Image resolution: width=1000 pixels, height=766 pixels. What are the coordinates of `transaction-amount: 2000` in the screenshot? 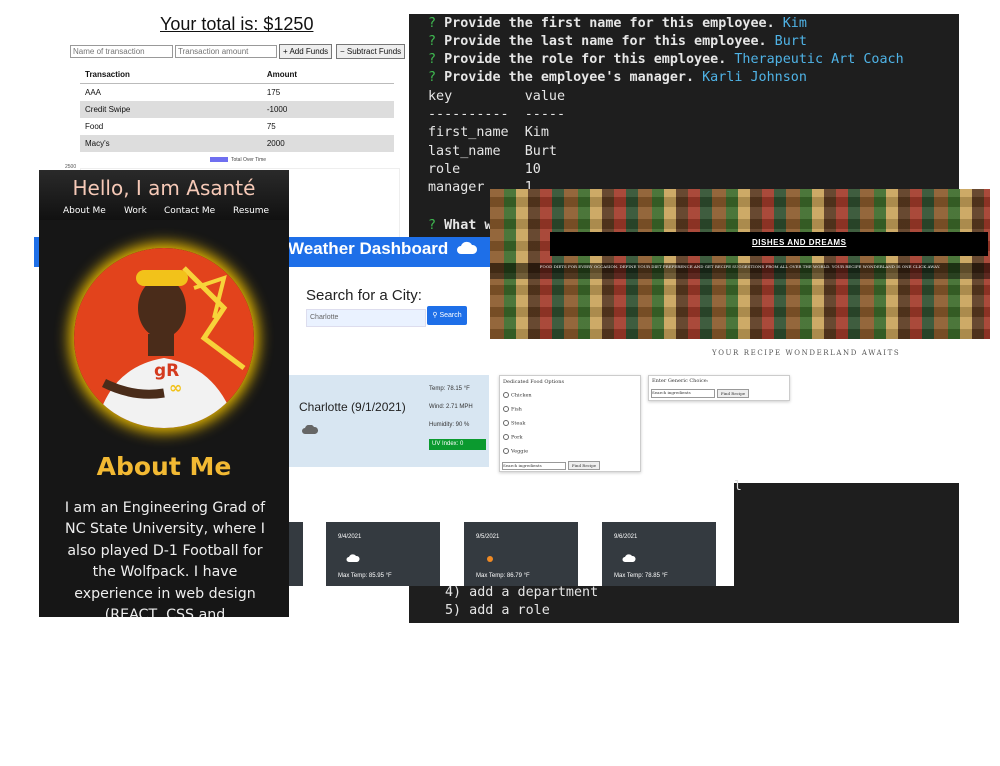 It's located at (327, 143).